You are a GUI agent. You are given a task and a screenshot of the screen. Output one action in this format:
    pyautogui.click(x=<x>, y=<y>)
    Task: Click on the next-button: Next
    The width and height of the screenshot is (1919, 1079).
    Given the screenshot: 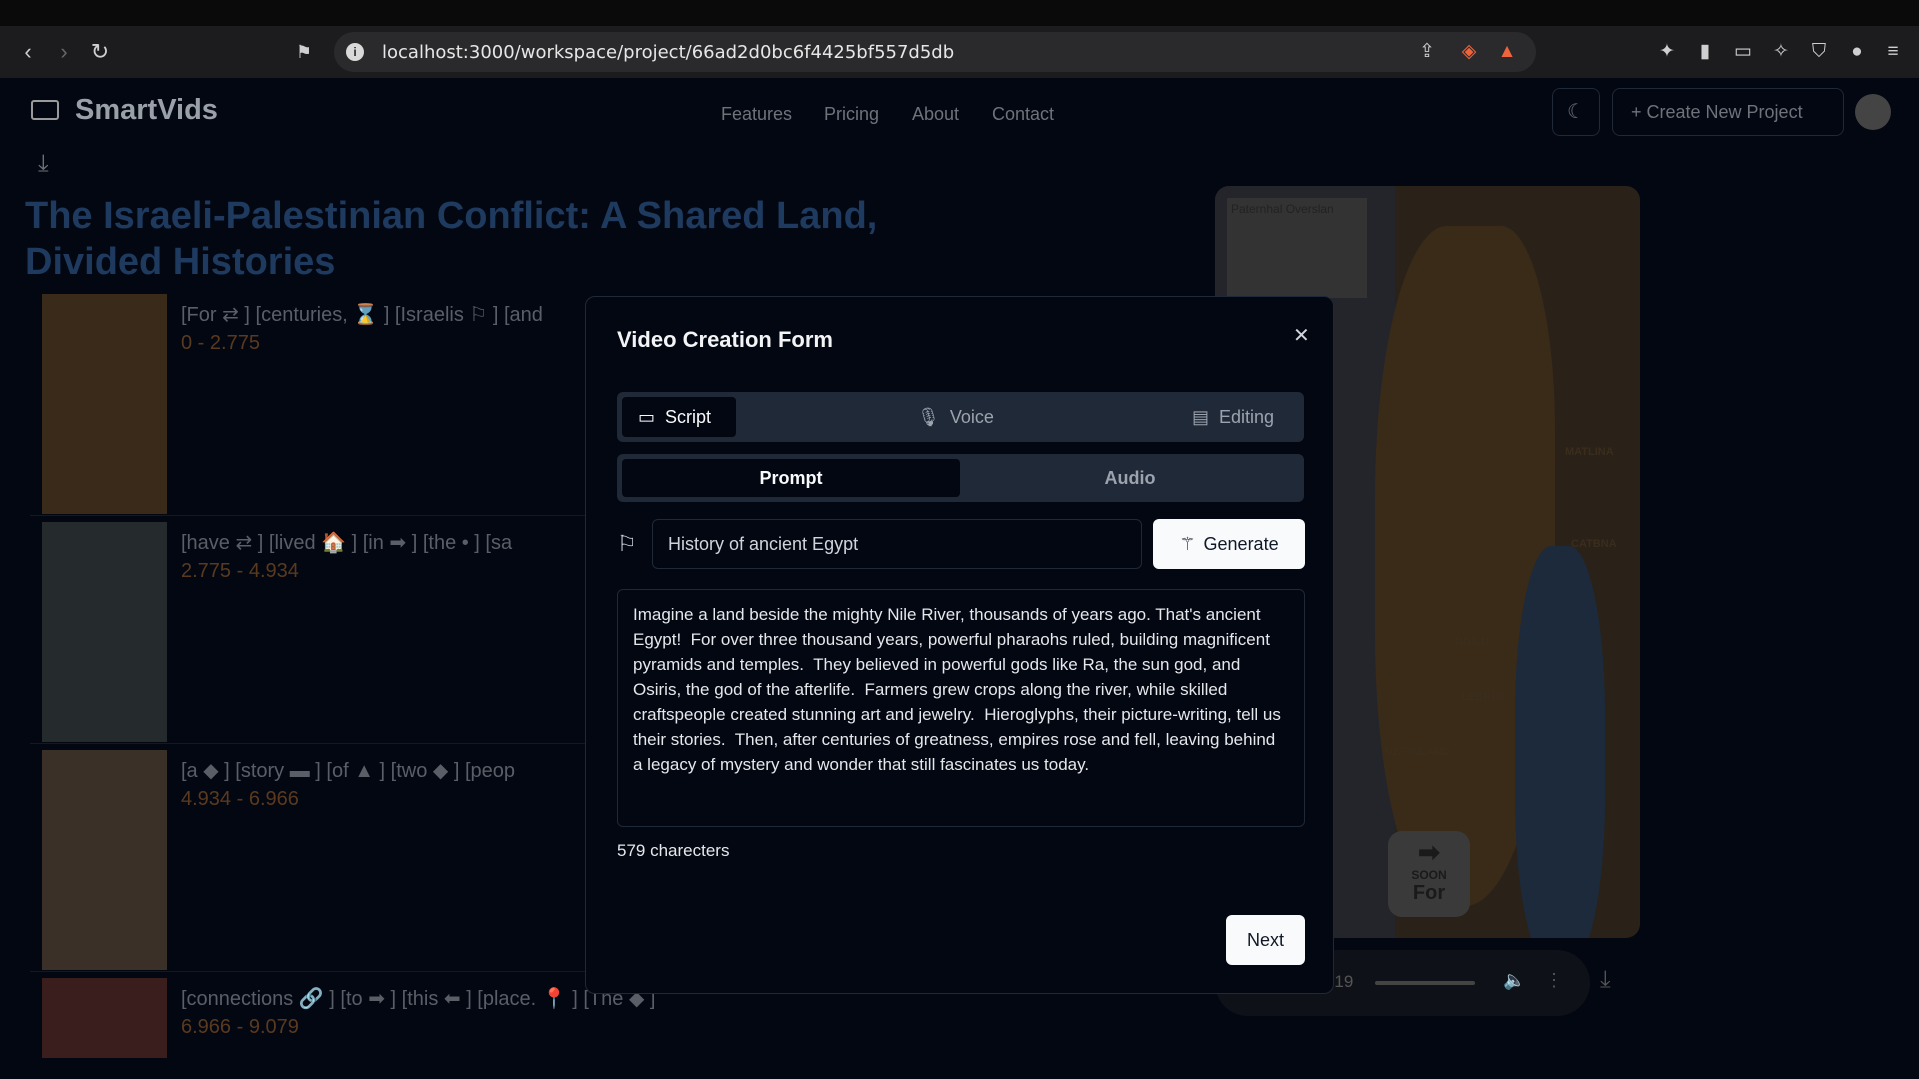 What is the action you would take?
    pyautogui.click(x=1265, y=940)
    